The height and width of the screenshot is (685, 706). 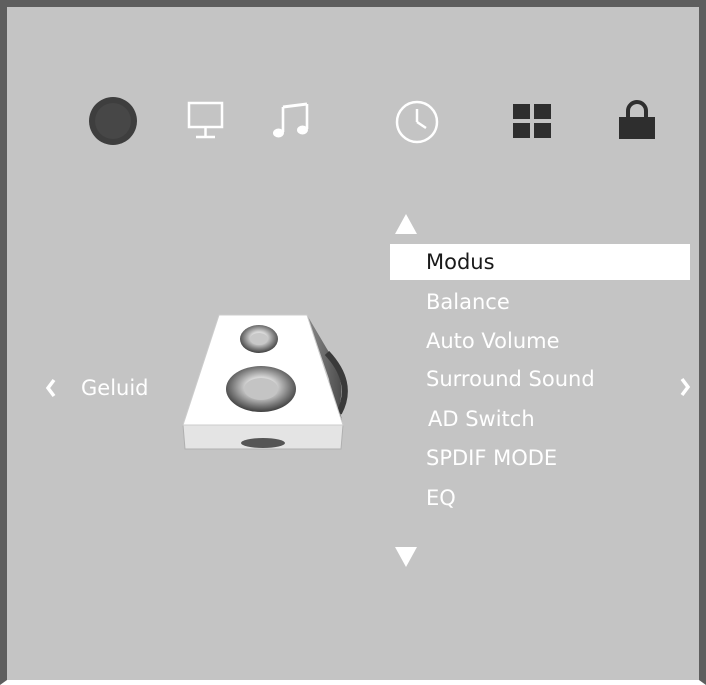 I want to click on lock-icon, so click(x=637, y=121).